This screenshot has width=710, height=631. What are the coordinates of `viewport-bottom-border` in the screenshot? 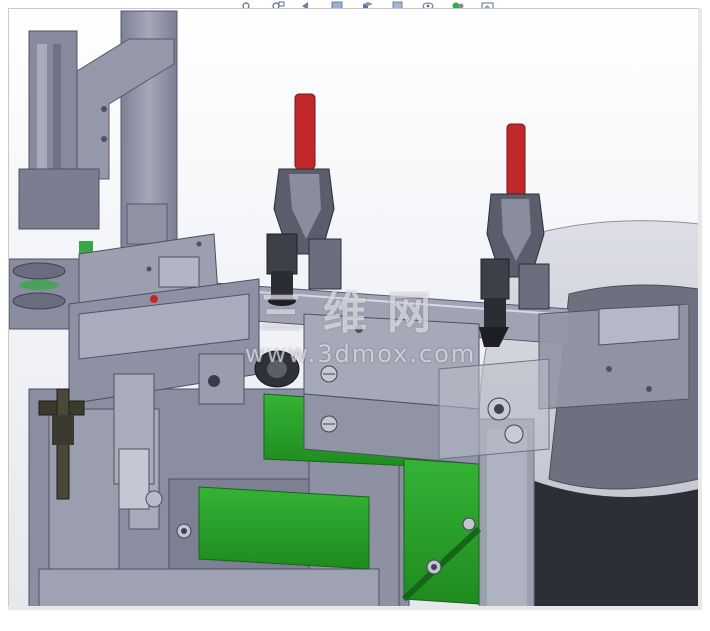 It's located at (355, 608).